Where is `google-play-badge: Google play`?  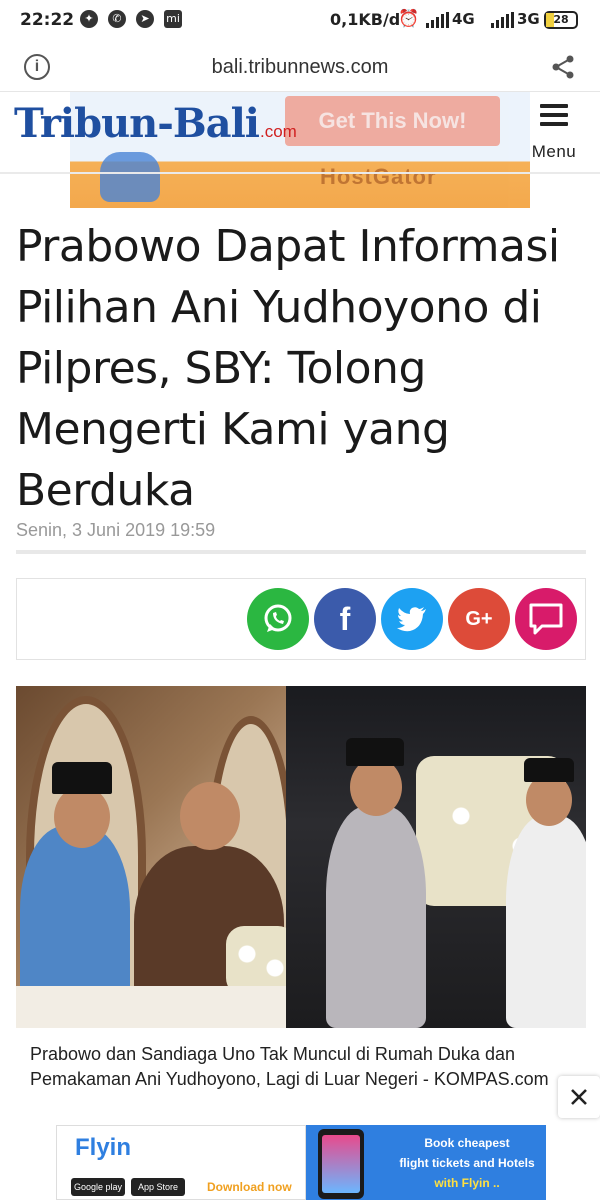 google-play-badge: Google play is located at coordinates (98, 1187).